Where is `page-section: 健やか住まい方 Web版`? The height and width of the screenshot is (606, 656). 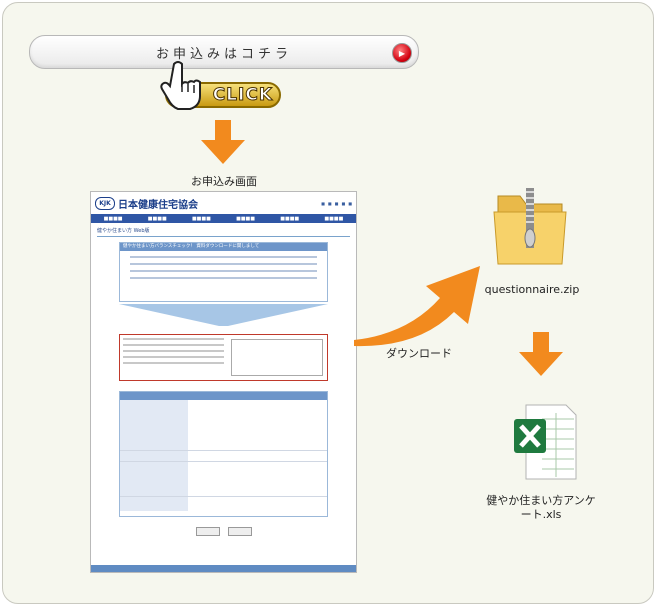 page-section: 健やか住まい方 Web版 is located at coordinates (223, 232).